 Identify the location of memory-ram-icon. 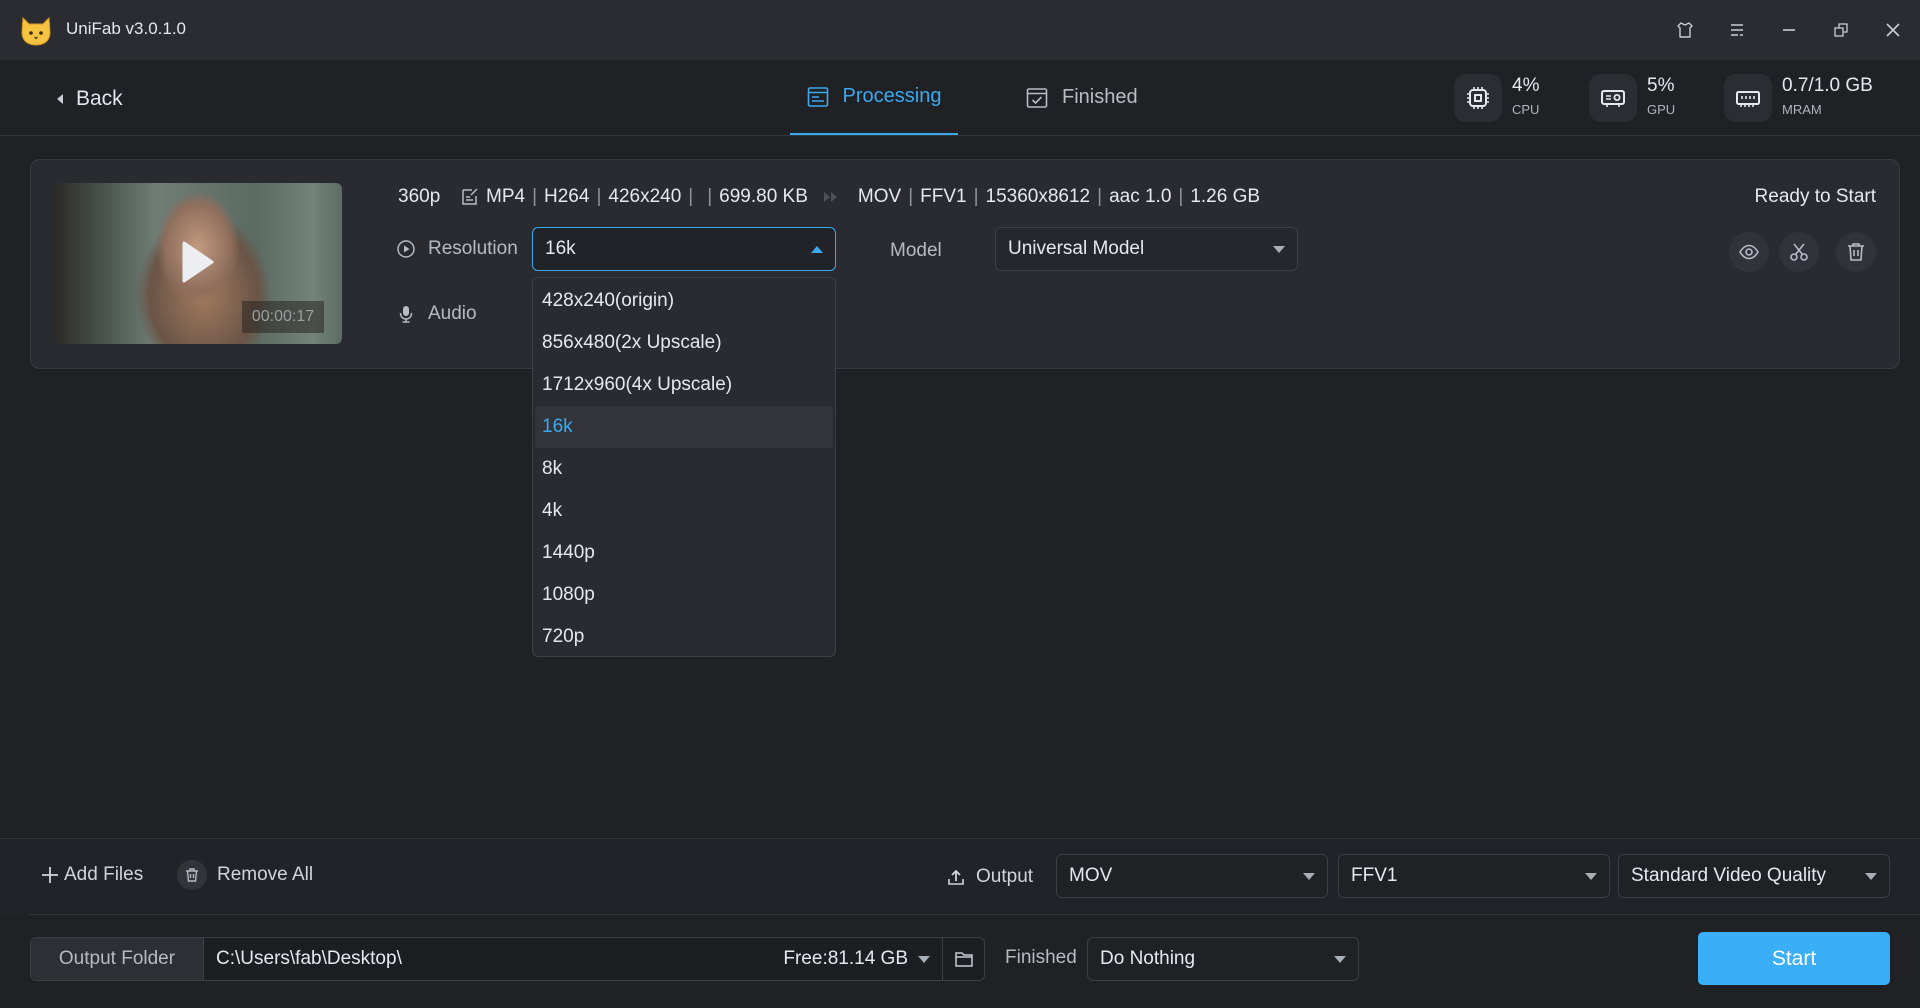
(1748, 99).